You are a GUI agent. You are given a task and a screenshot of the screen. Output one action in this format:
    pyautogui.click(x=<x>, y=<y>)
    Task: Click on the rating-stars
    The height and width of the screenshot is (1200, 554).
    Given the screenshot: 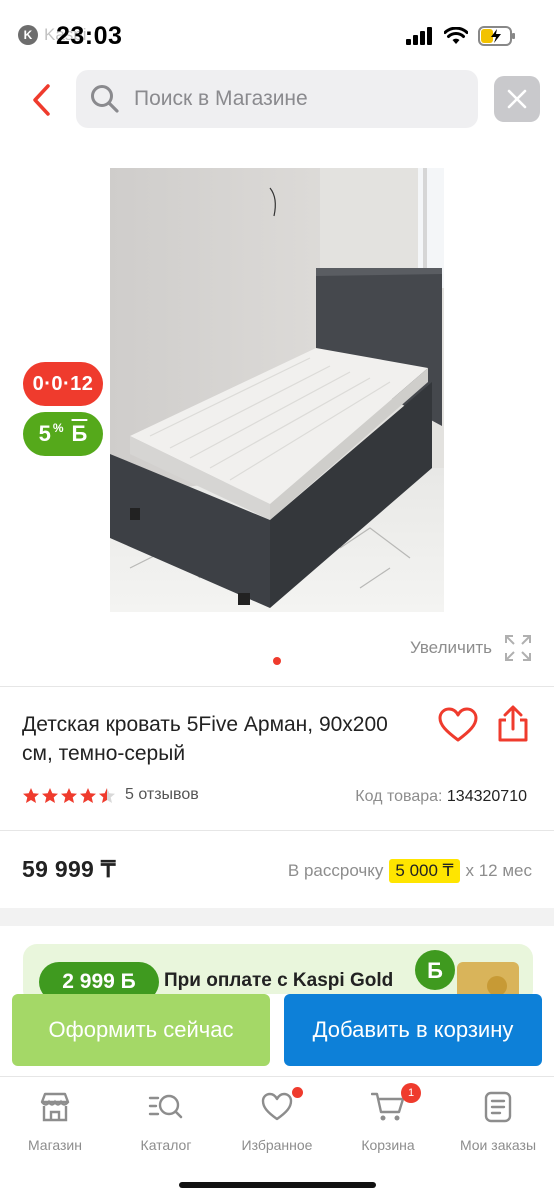 What is the action you would take?
    pyautogui.click(x=69, y=795)
    